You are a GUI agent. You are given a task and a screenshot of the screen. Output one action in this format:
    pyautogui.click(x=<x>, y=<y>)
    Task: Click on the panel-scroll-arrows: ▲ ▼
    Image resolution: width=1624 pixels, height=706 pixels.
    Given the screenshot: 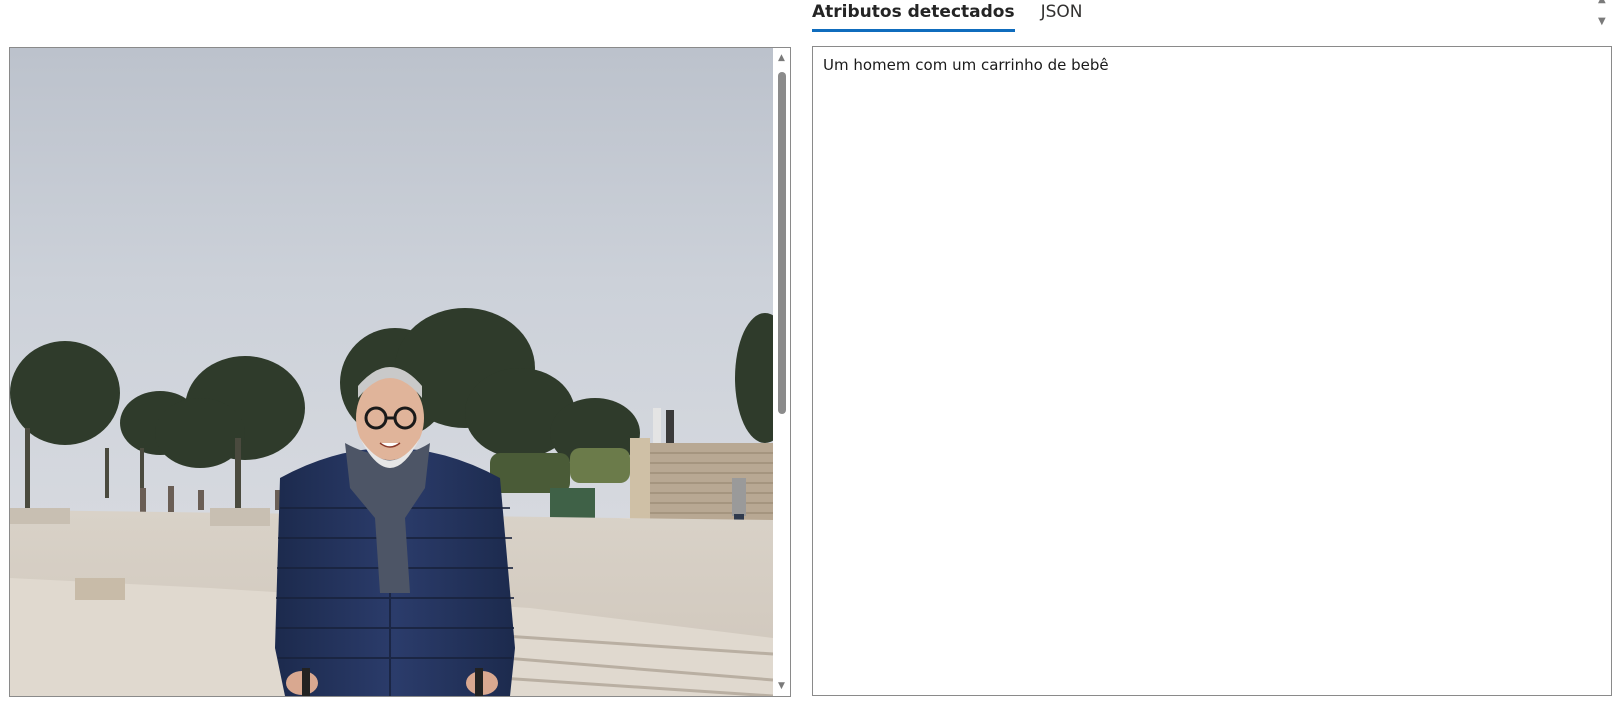 What is the action you would take?
    pyautogui.click(x=1603, y=15)
    